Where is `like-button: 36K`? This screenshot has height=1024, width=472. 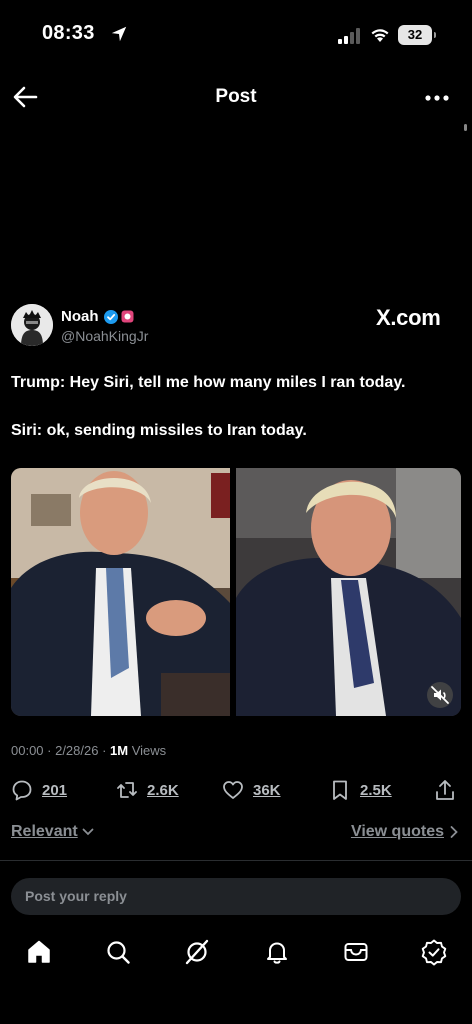 like-button: 36K is located at coordinates (251, 790).